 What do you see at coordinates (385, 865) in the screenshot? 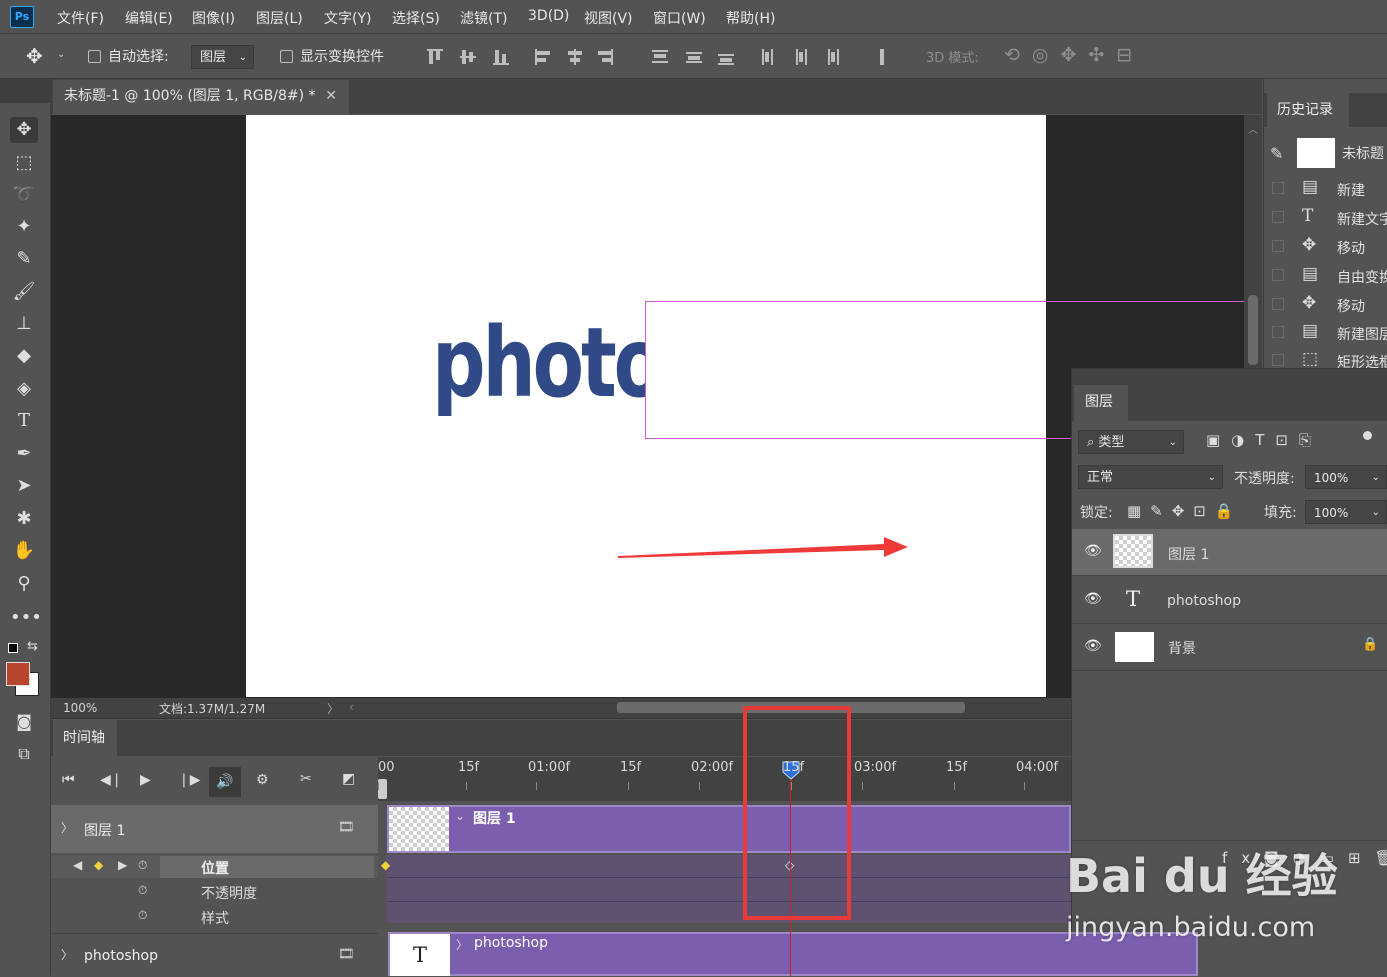
I see `keyframe-start-icon: ◆` at bounding box center [385, 865].